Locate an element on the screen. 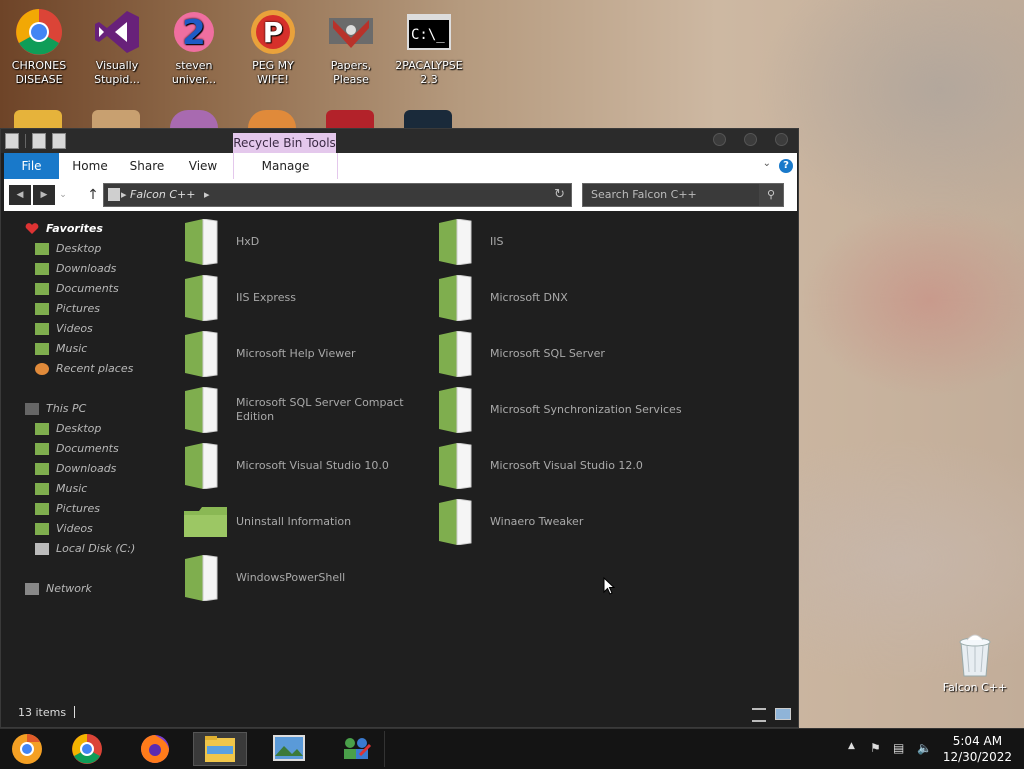  clock: 5:04 AM 12/30/2022 is located at coordinates (977, 749).